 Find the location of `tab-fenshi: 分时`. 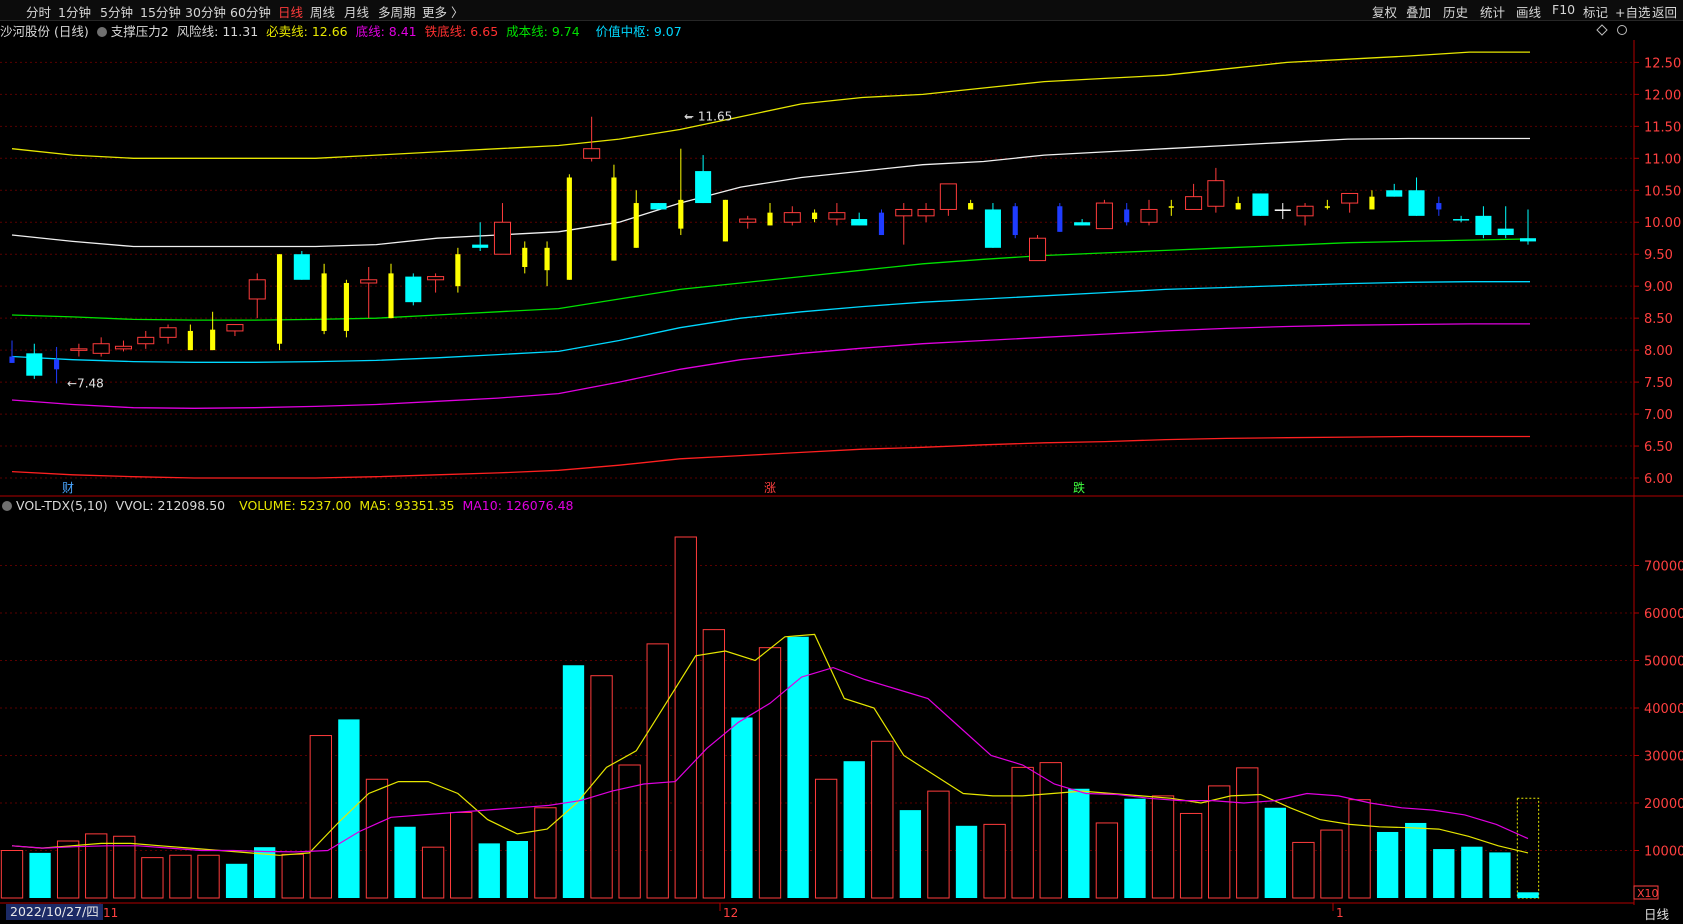

tab-fenshi: 分时 is located at coordinates (38, 11).